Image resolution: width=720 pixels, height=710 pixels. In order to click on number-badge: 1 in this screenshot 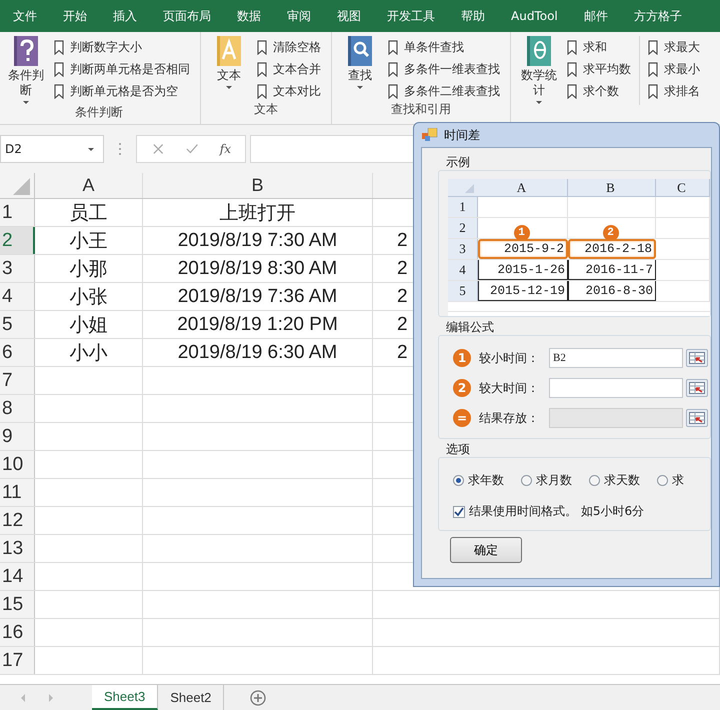, I will do `click(462, 358)`.